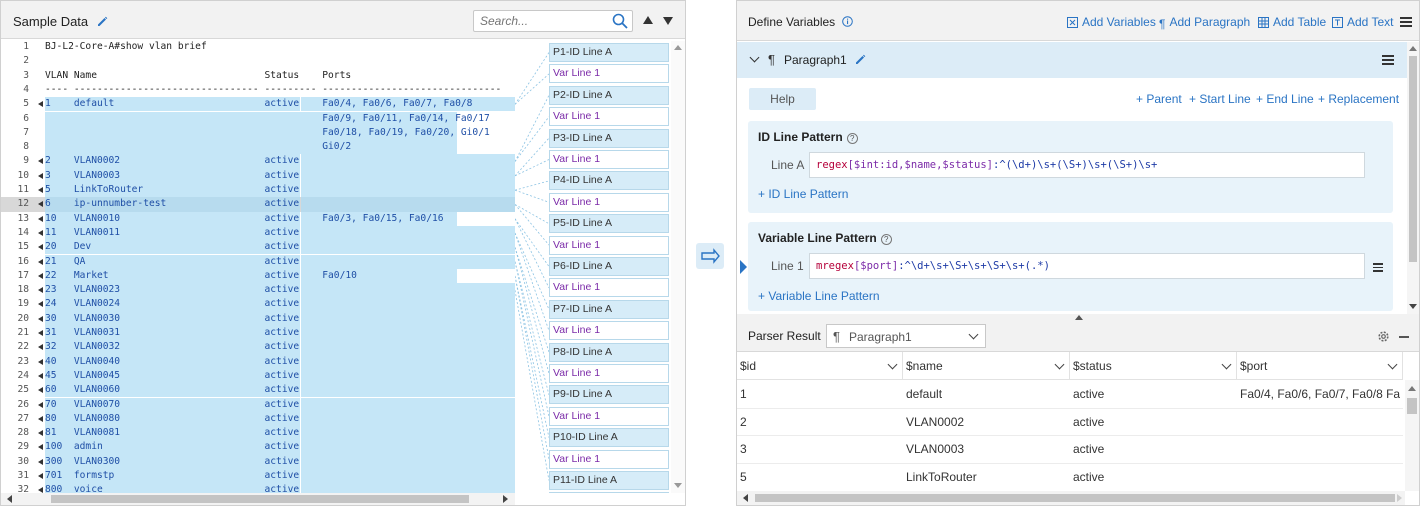 This screenshot has width=1420, height=506. What do you see at coordinates (906, 336) in the screenshot?
I see `paragraph-select: ¶ Paragraph1` at bounding box center [906, 336].